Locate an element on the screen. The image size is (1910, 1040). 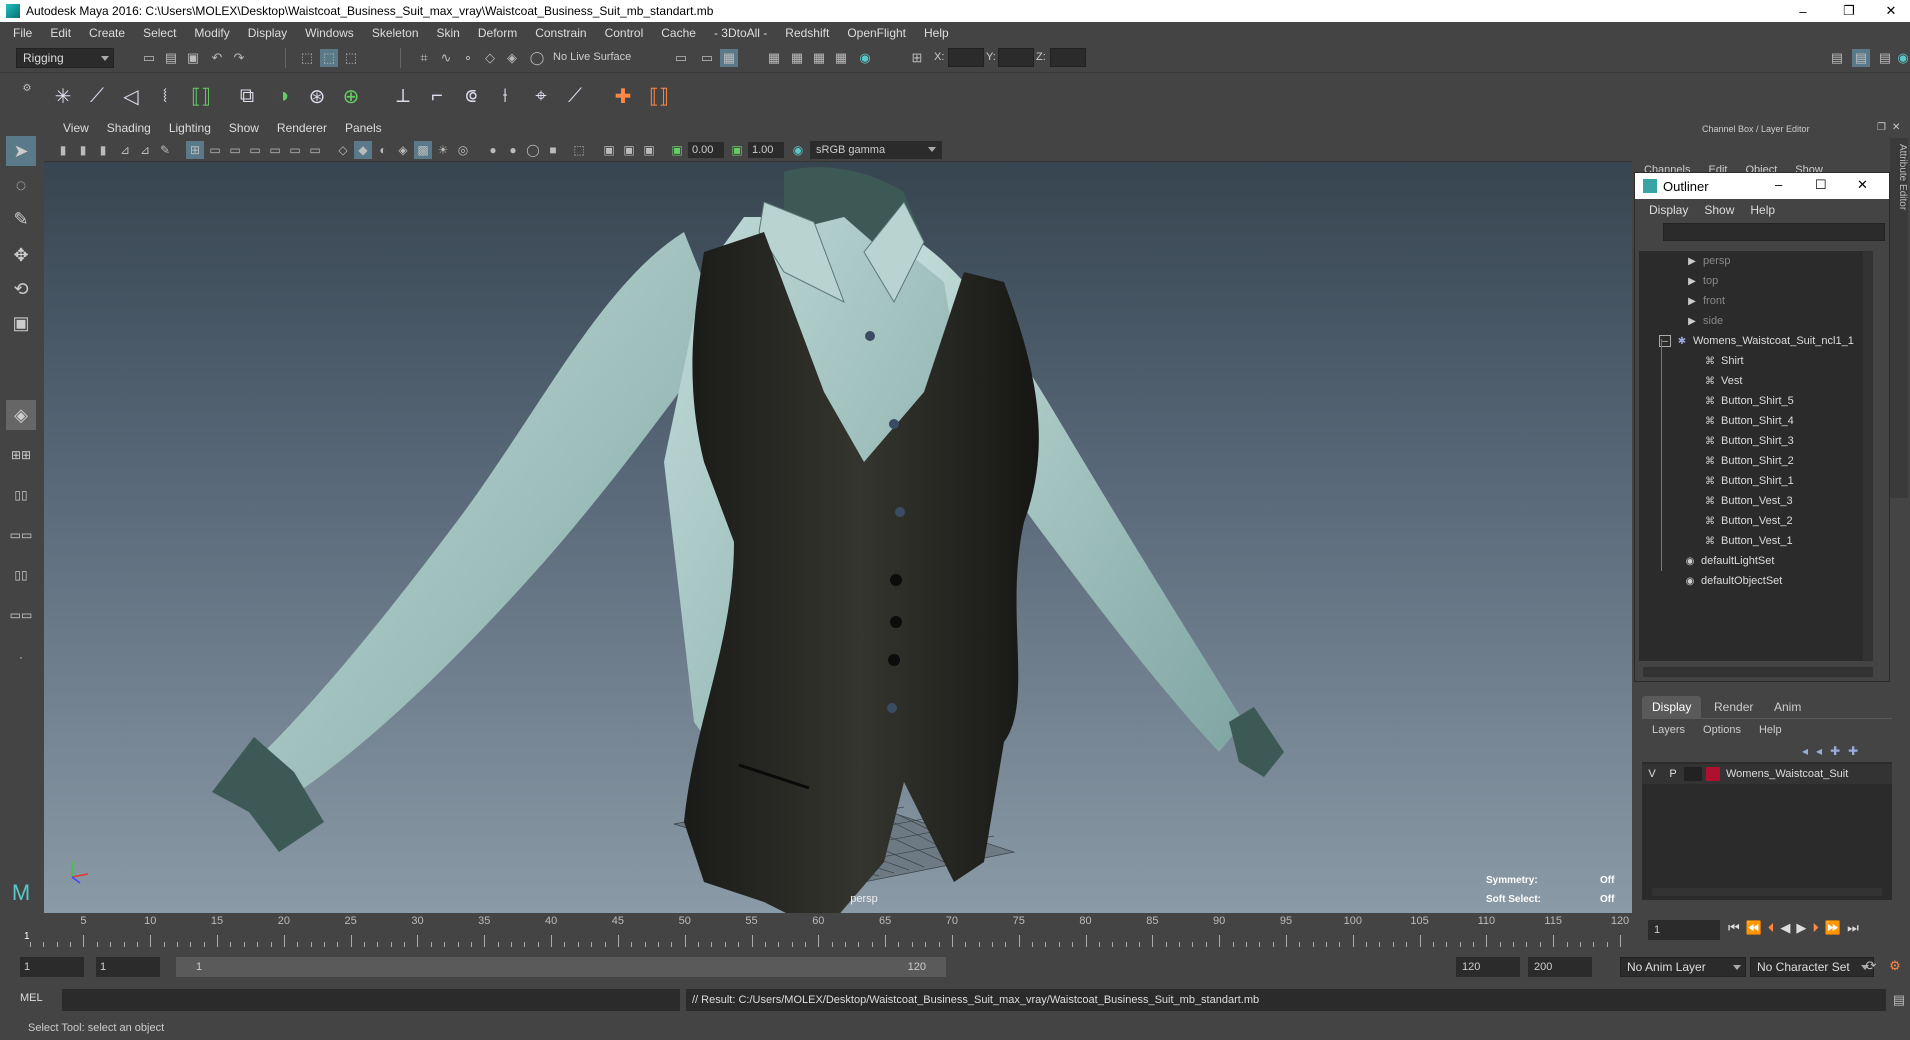
menu-redshift: Redshift is located at coordinates (807, 33).